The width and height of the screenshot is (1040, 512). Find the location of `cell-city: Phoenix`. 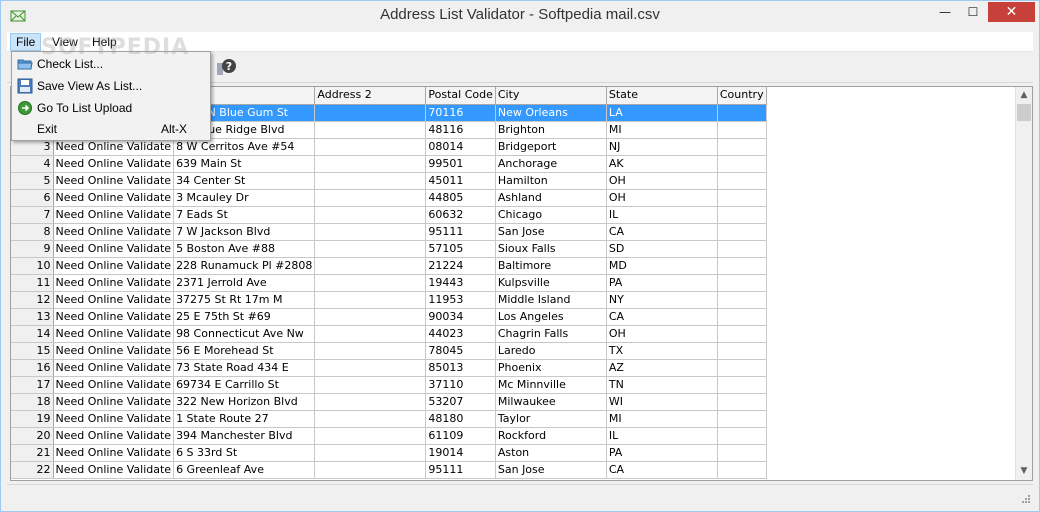

cell-city: Phoenix is located at coordinates (551, 368).